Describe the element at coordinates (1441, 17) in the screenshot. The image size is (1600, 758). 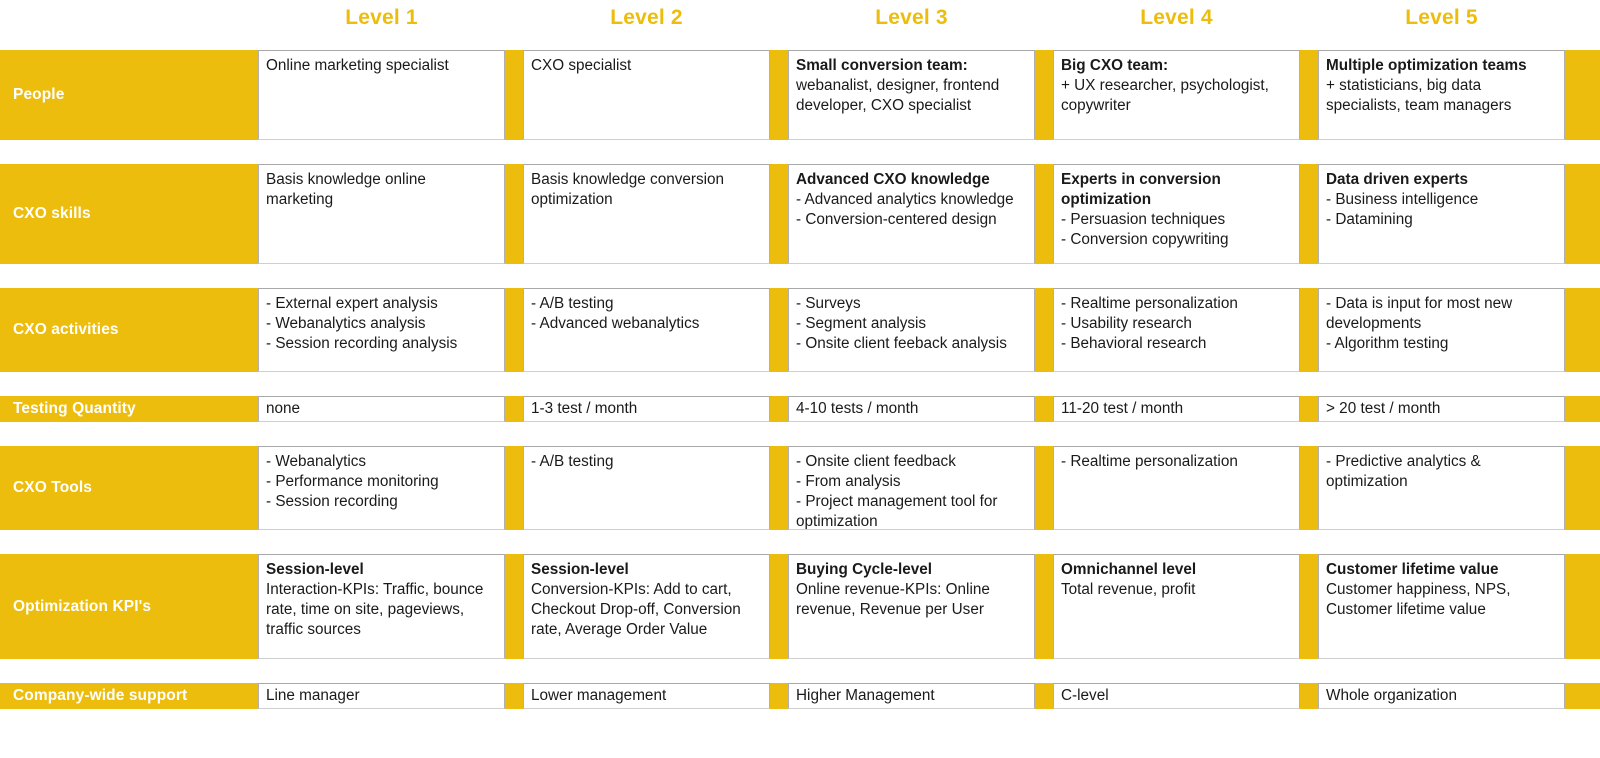
I see `column-header-level-5: Level 5` at that location.